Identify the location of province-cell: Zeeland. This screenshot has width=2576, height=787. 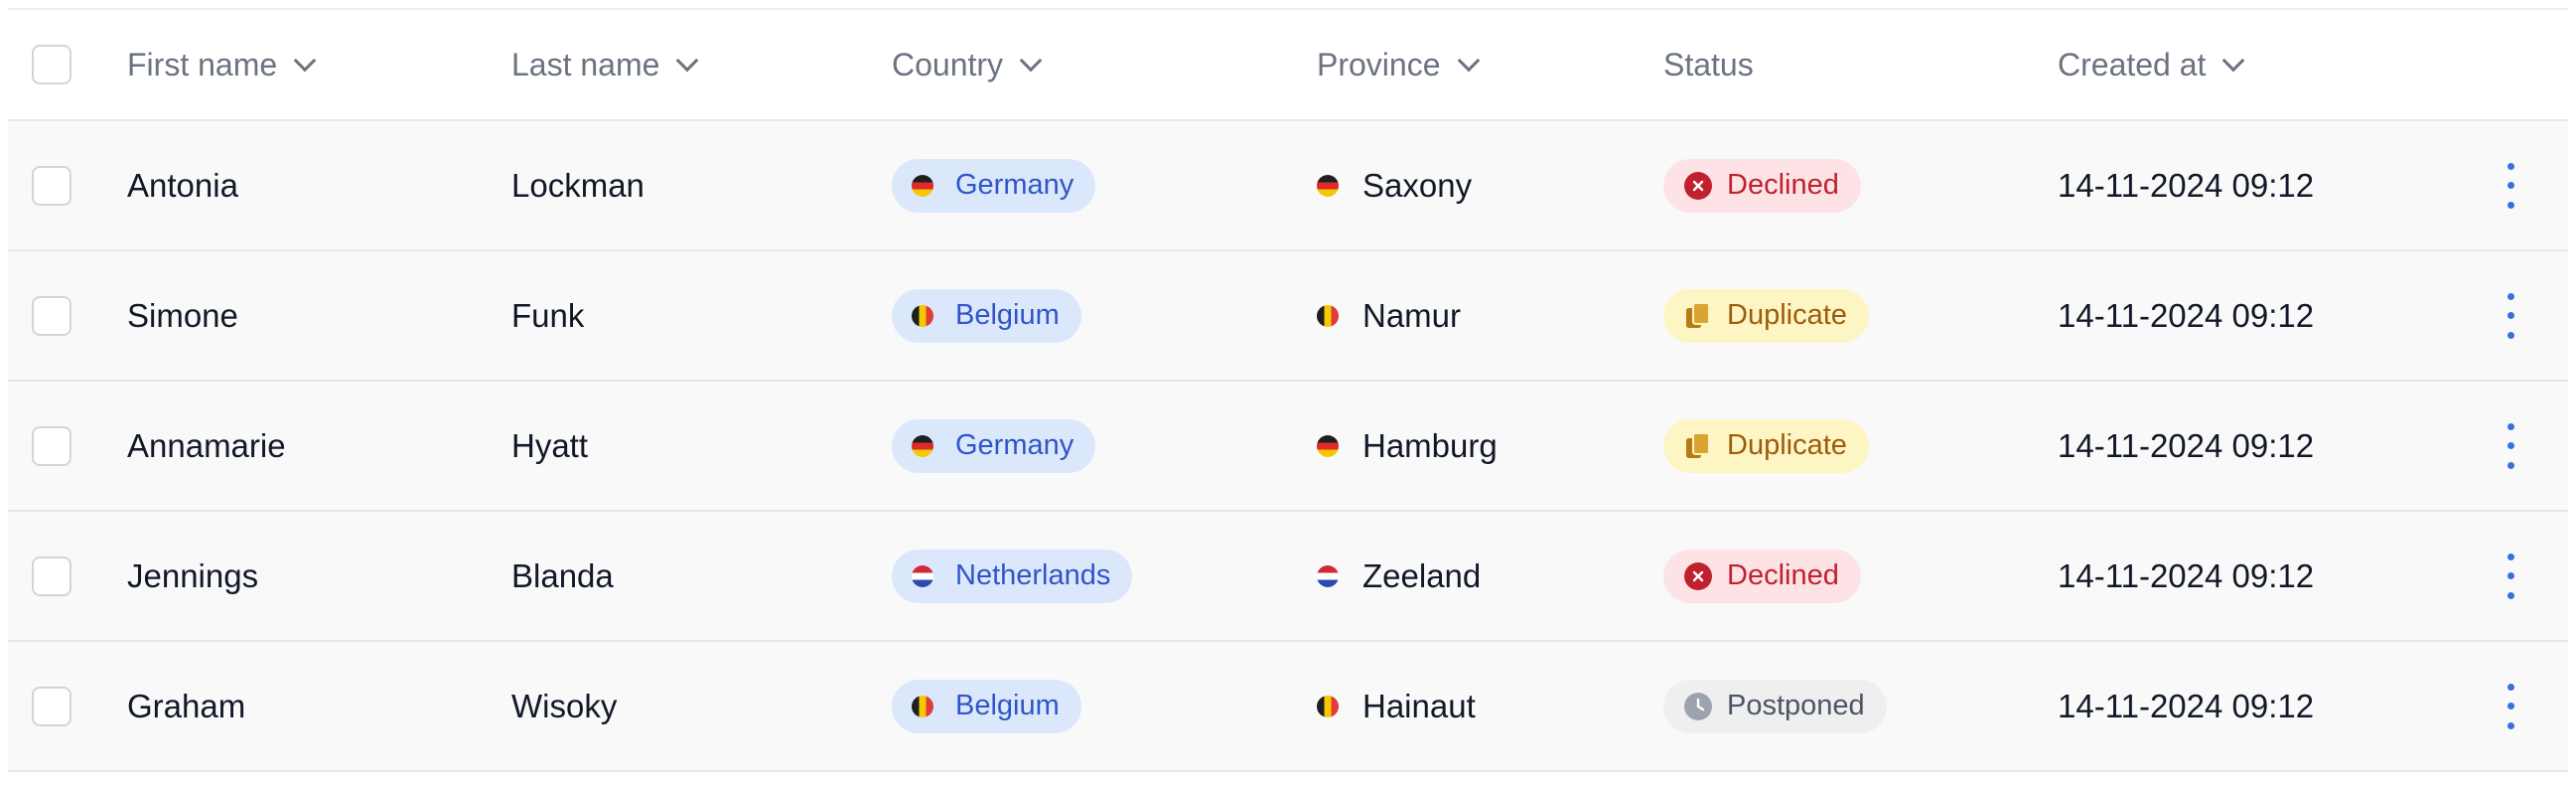
(1422, 575).